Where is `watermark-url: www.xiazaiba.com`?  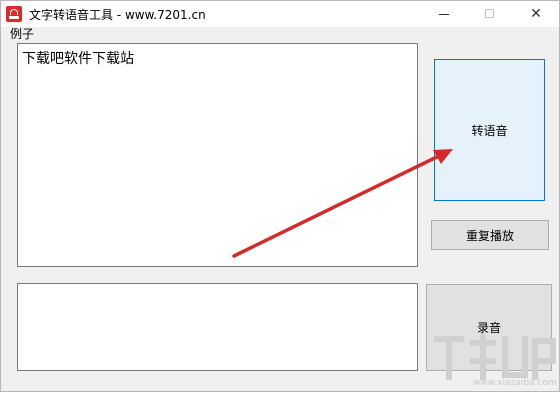 watermark-url: www.xiazaiba.com is located at coordinates (515, 383).